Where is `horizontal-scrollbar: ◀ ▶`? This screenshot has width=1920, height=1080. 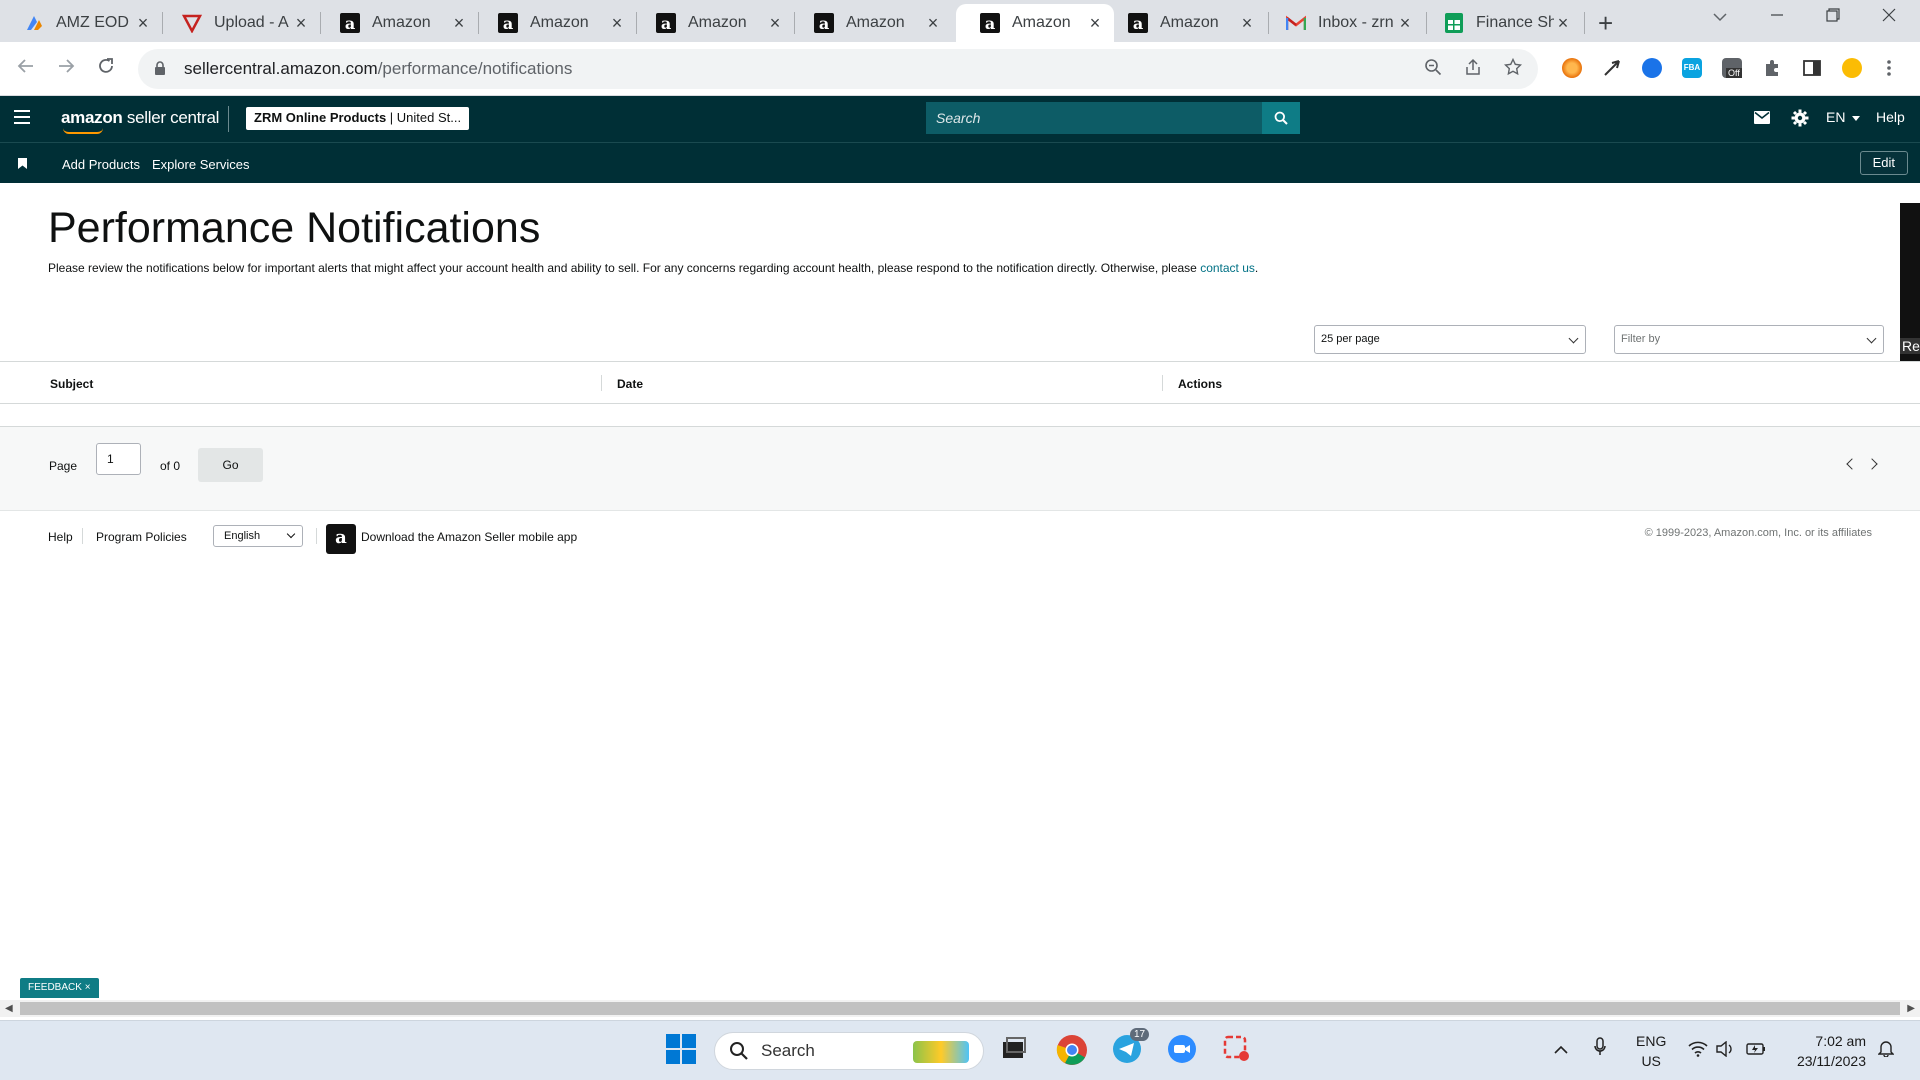 horizontal-scrollbar: ◀ ▶ is located at coordinates (960, 1008).